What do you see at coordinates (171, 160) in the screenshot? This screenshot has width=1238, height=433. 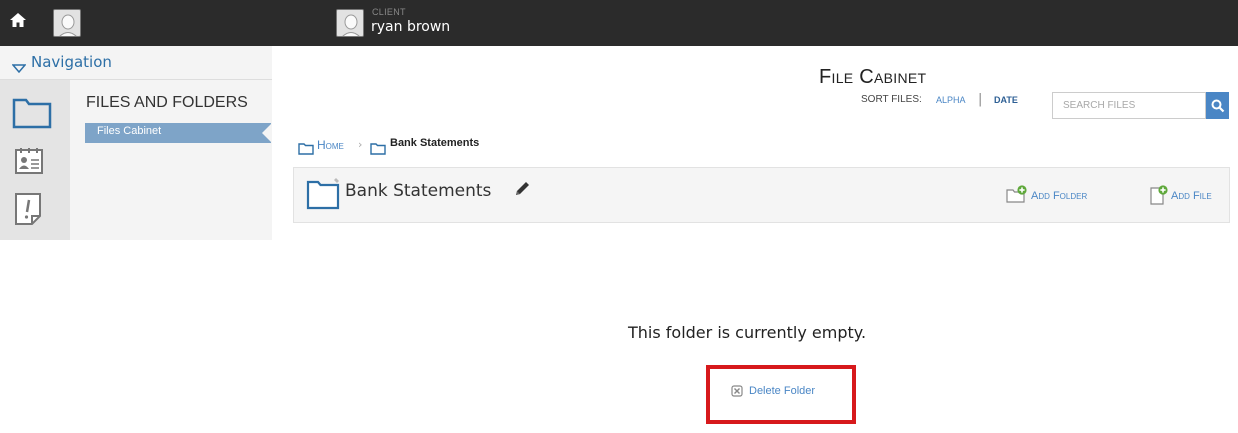 I see `nav-content: FILES AND FOLDERS Files Cabinet` at bounding box center [171, 160].